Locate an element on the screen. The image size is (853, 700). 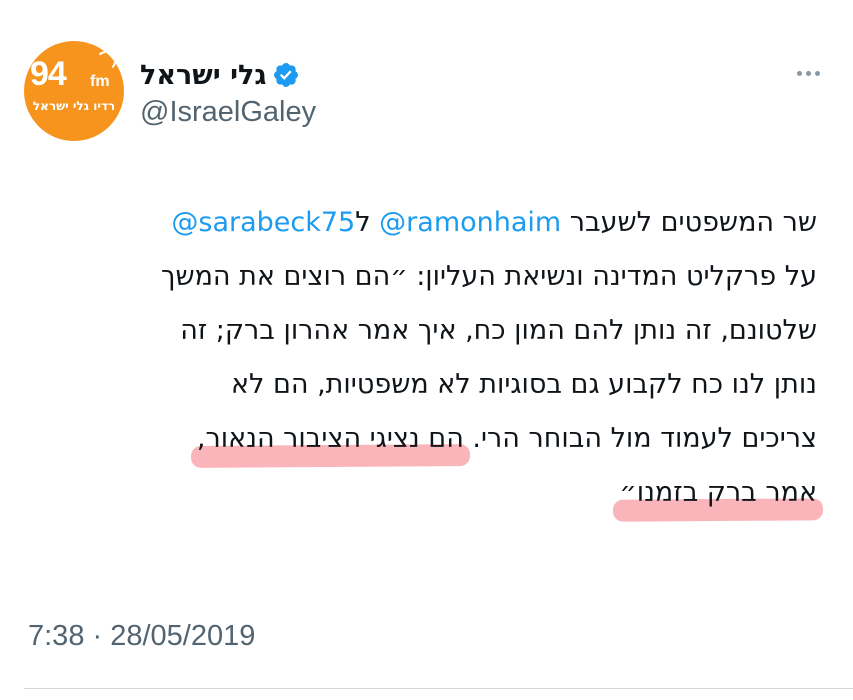
verified-badge-icon is located at coordinates (286, 75).